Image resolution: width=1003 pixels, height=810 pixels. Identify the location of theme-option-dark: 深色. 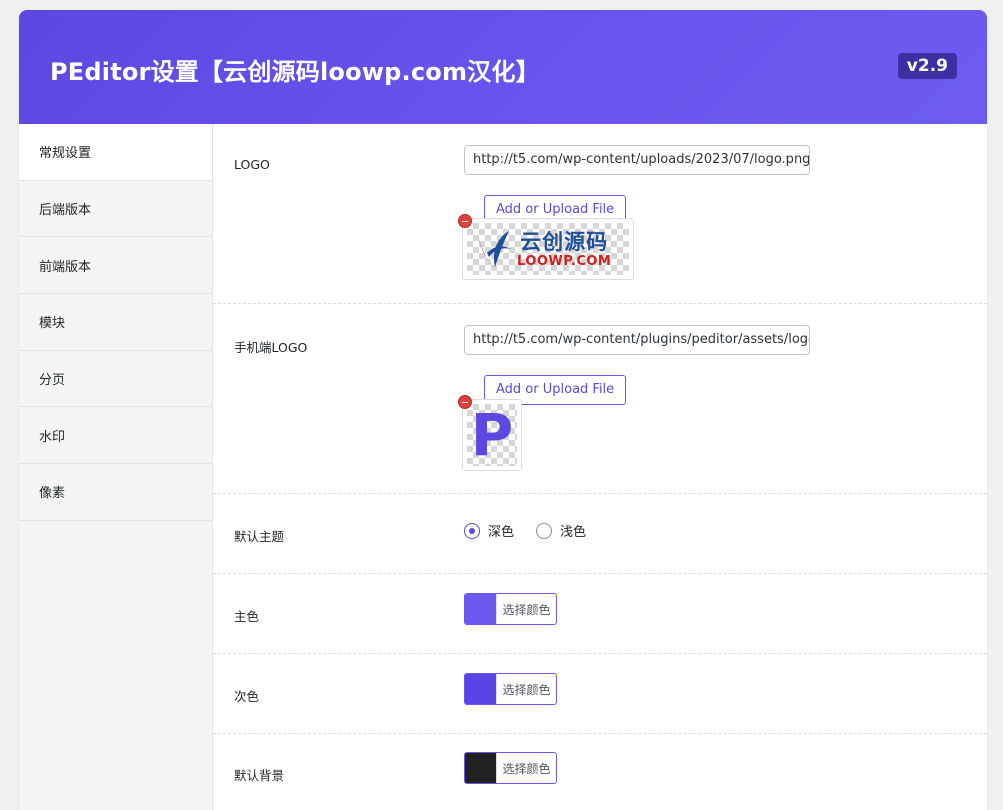
(489, 530).